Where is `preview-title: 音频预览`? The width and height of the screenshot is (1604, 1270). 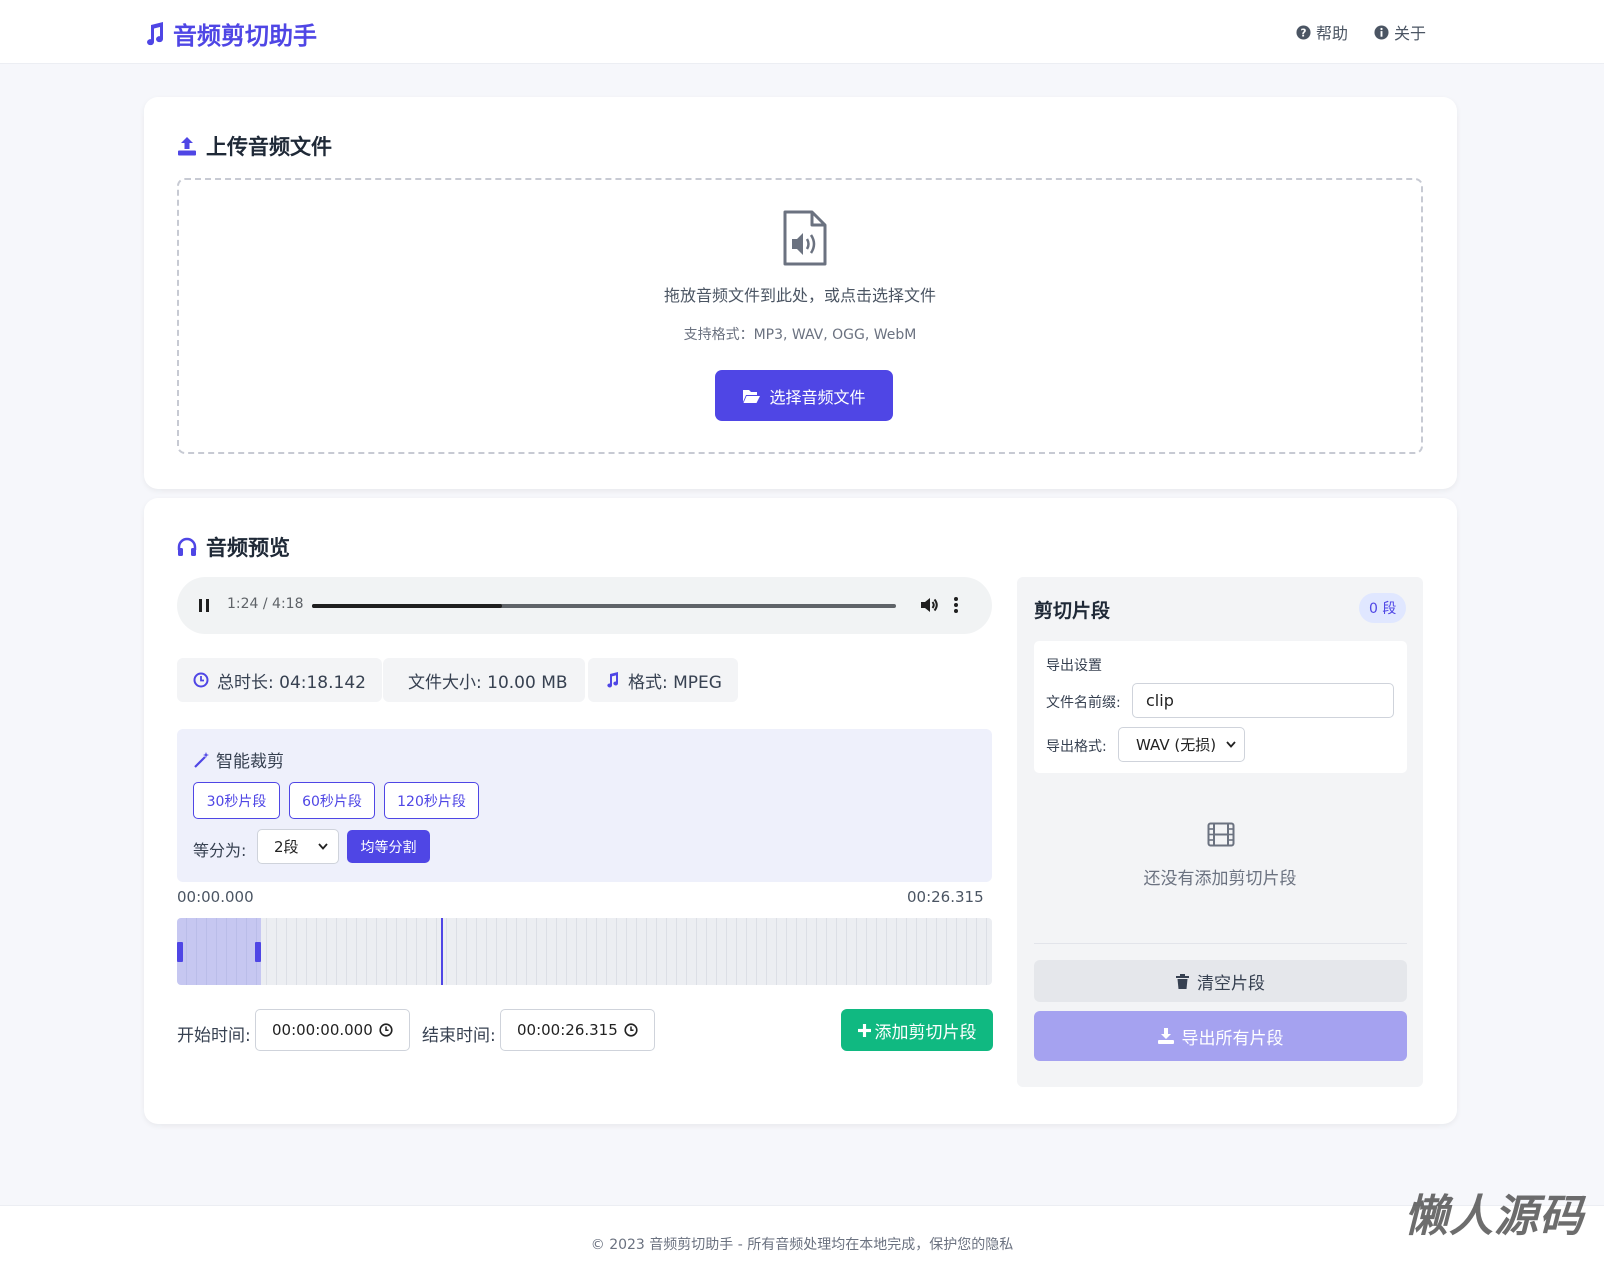 preview-title: 音频预览 is located at coordinates (233, 547).